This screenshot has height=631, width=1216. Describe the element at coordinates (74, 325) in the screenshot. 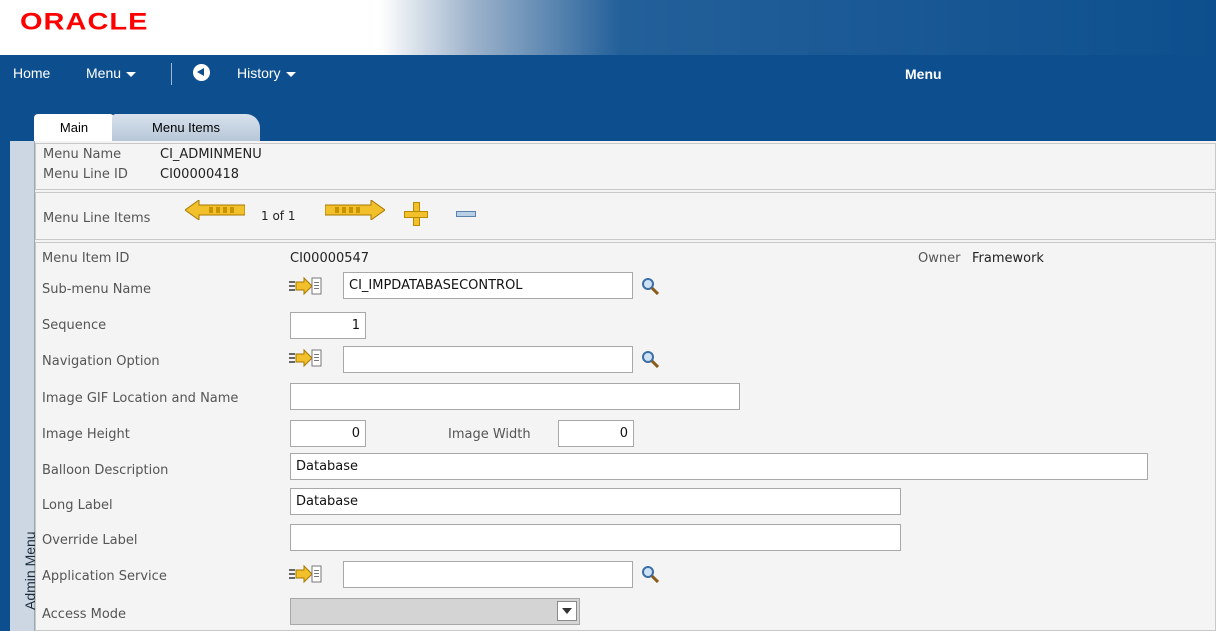

I see `sequence-label: Sequence` at that location.